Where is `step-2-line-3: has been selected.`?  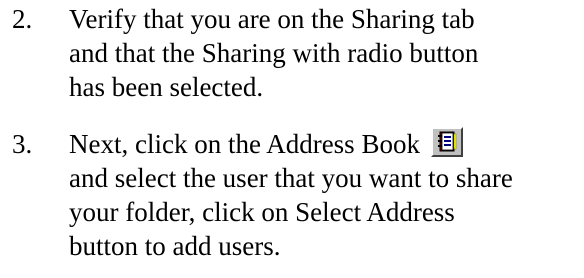
step-2-line-3: has been selected. is located at coordinates (166, 87).